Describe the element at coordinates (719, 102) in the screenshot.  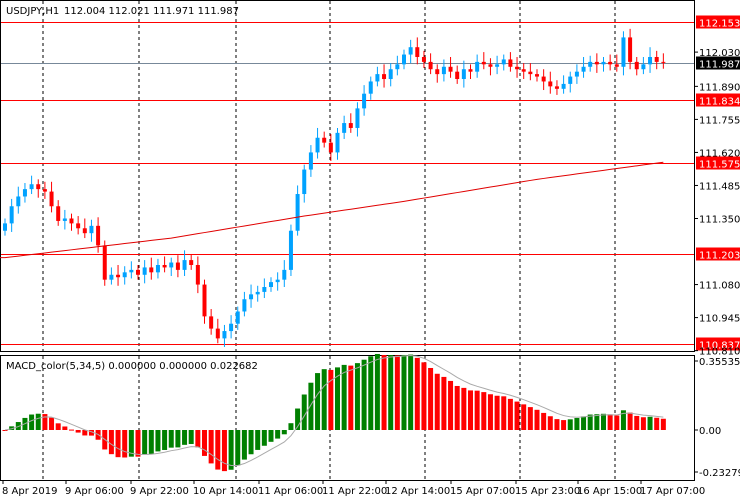
I see `level-price-label: 111.834` at that location.